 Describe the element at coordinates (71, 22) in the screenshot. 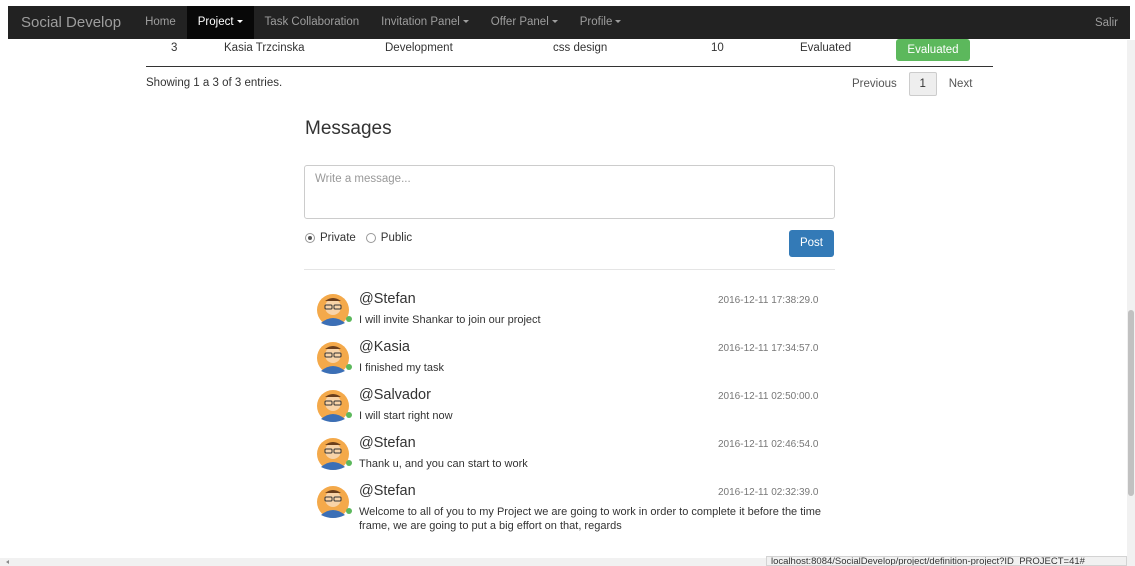

I see `brand-link: Social Develop` at that location.